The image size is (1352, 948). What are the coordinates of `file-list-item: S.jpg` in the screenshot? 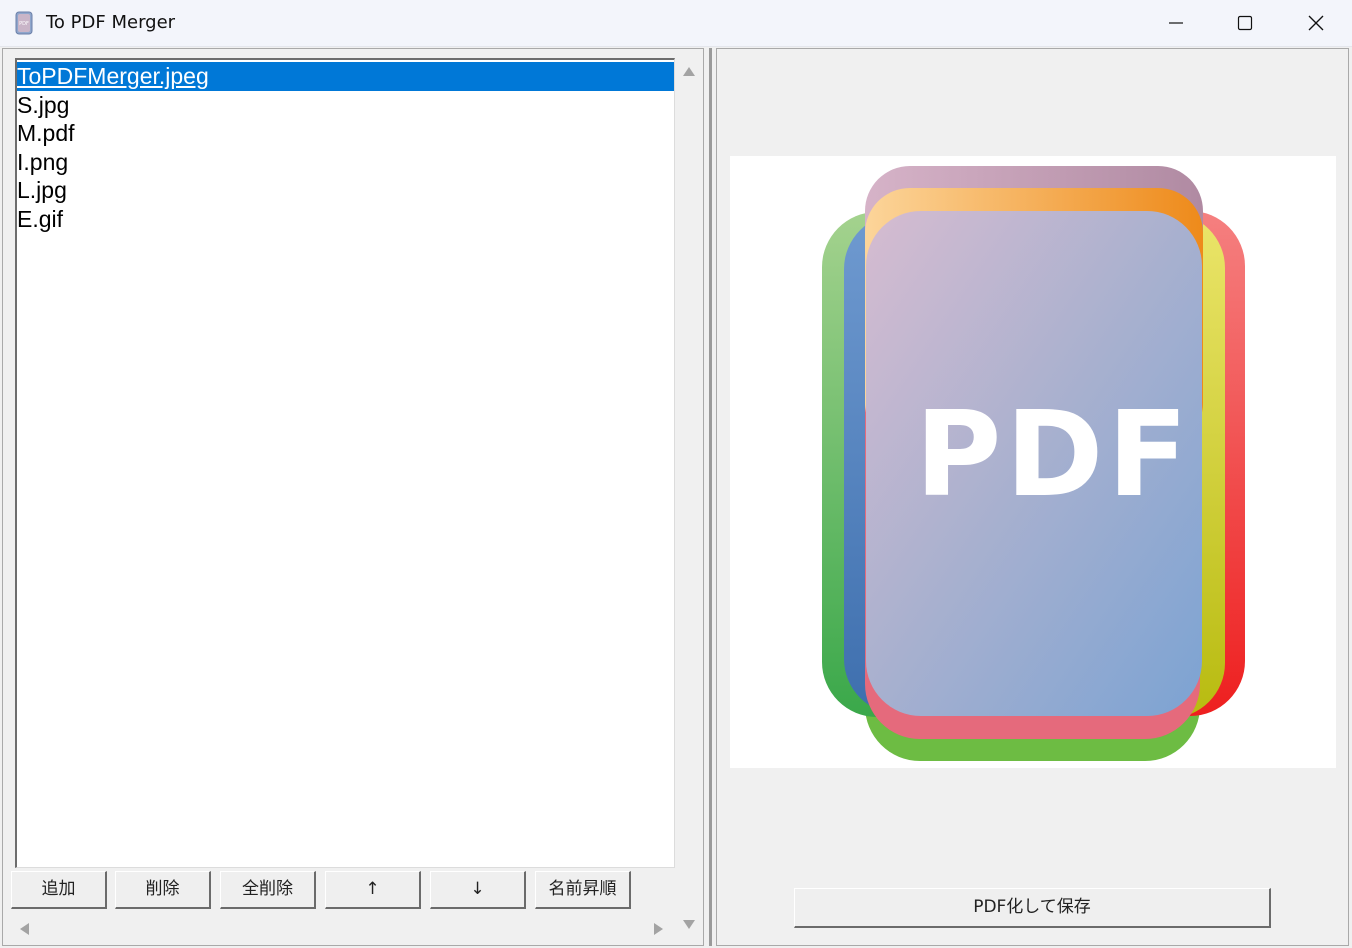 It's located at (345, 105).